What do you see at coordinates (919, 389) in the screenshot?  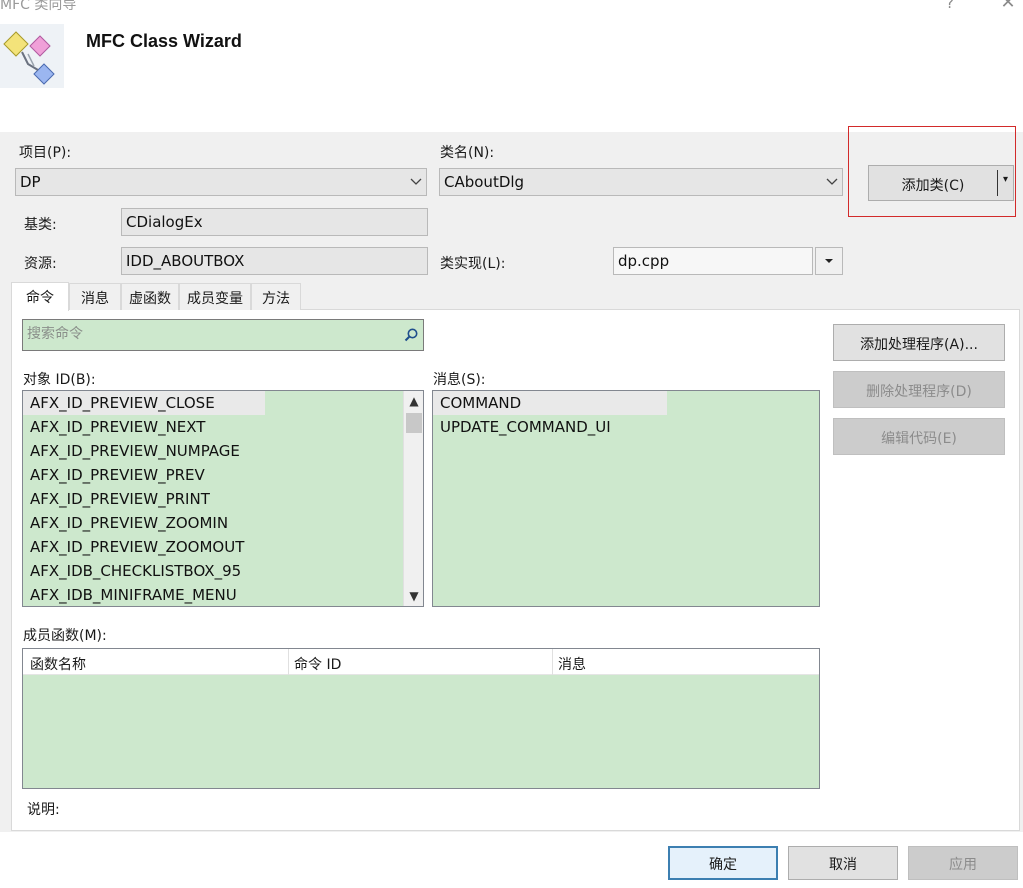 I see `delete-handler-button: 删除处理程序(D)` at bounding box center [919, 389].